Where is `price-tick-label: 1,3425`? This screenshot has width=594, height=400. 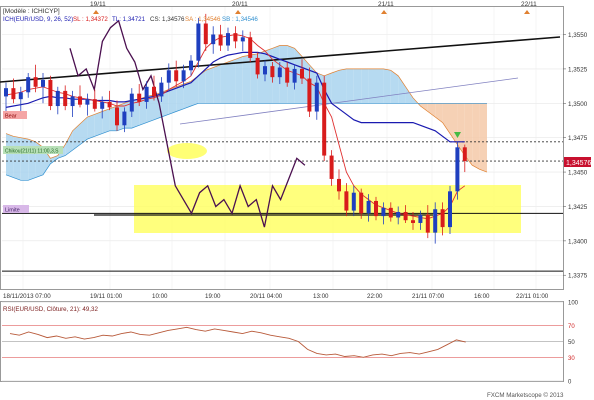 price-tick-label: 1,3425 is located at coordinates (578, 207).